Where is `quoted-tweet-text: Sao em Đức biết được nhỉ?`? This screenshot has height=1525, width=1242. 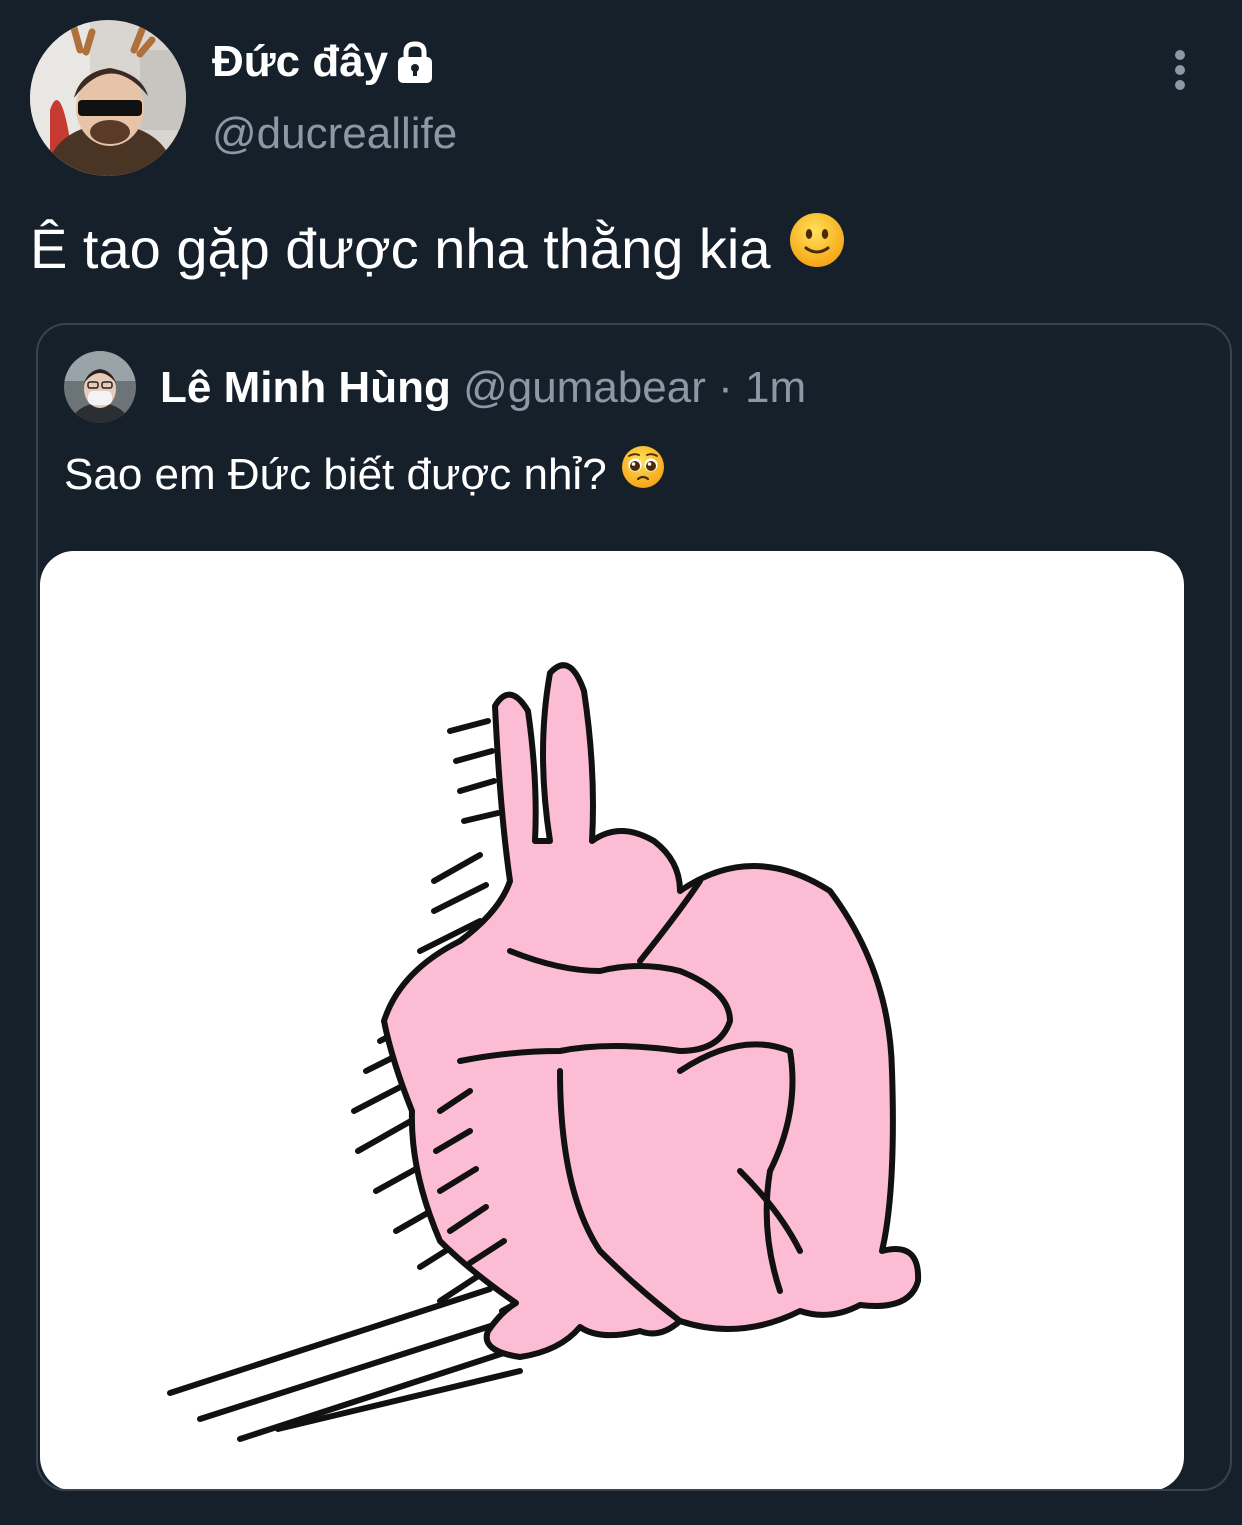 quoted-tweet-text: Sao em Đức biết được nhỉ? is located at coordinates (364, 475).